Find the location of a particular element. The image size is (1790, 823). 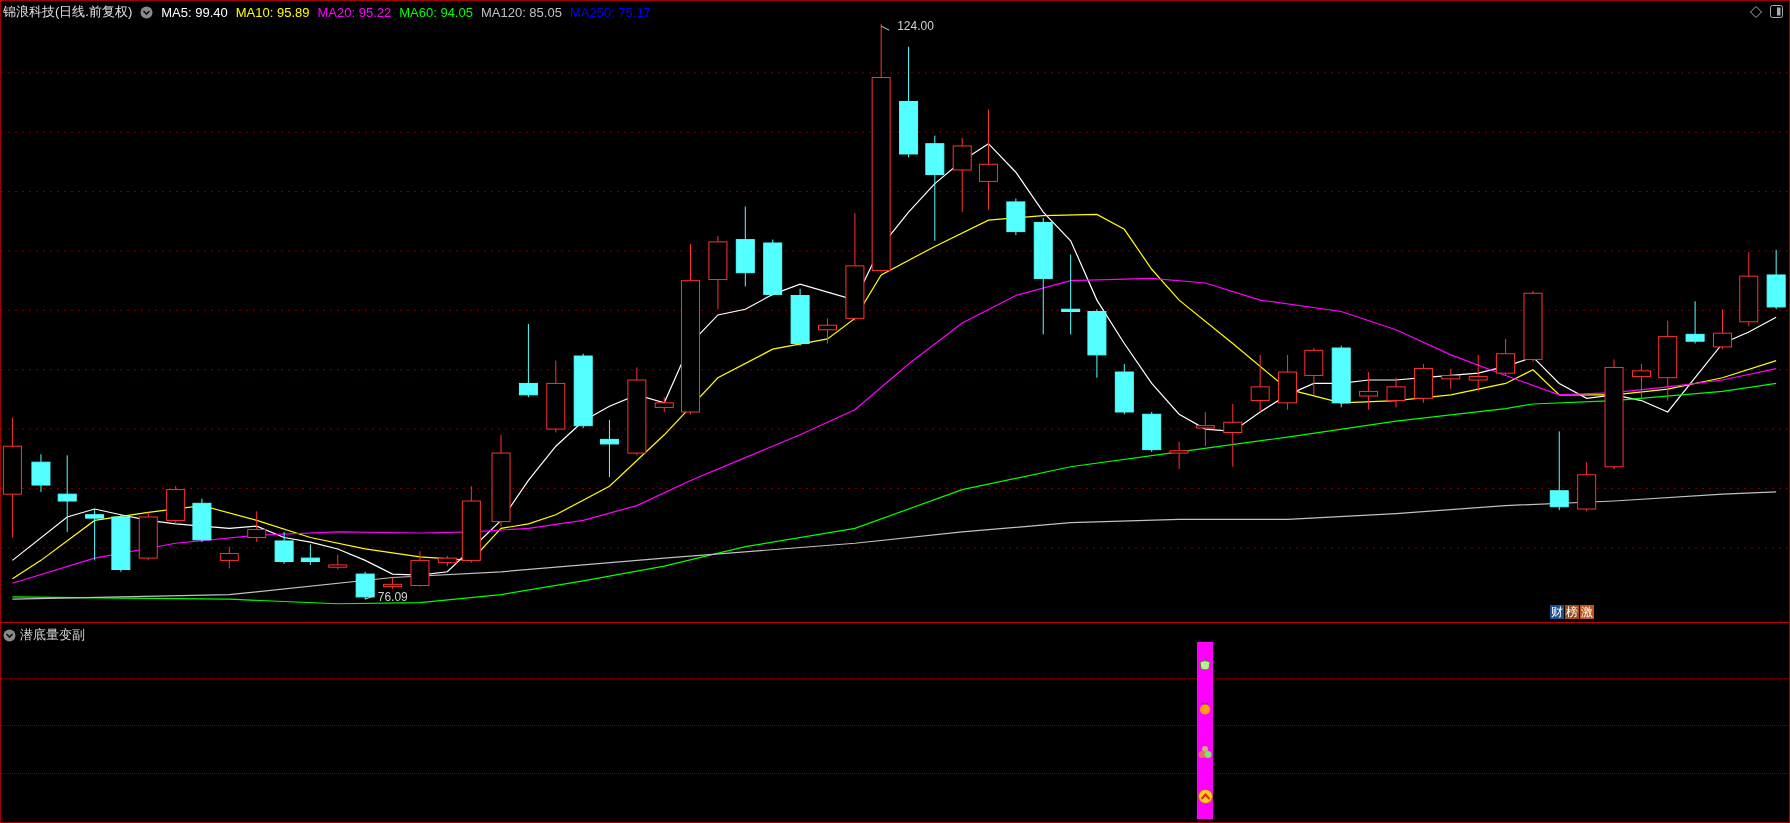

indicator-title: 潜底量变副 is located at coordinates (52, 635).